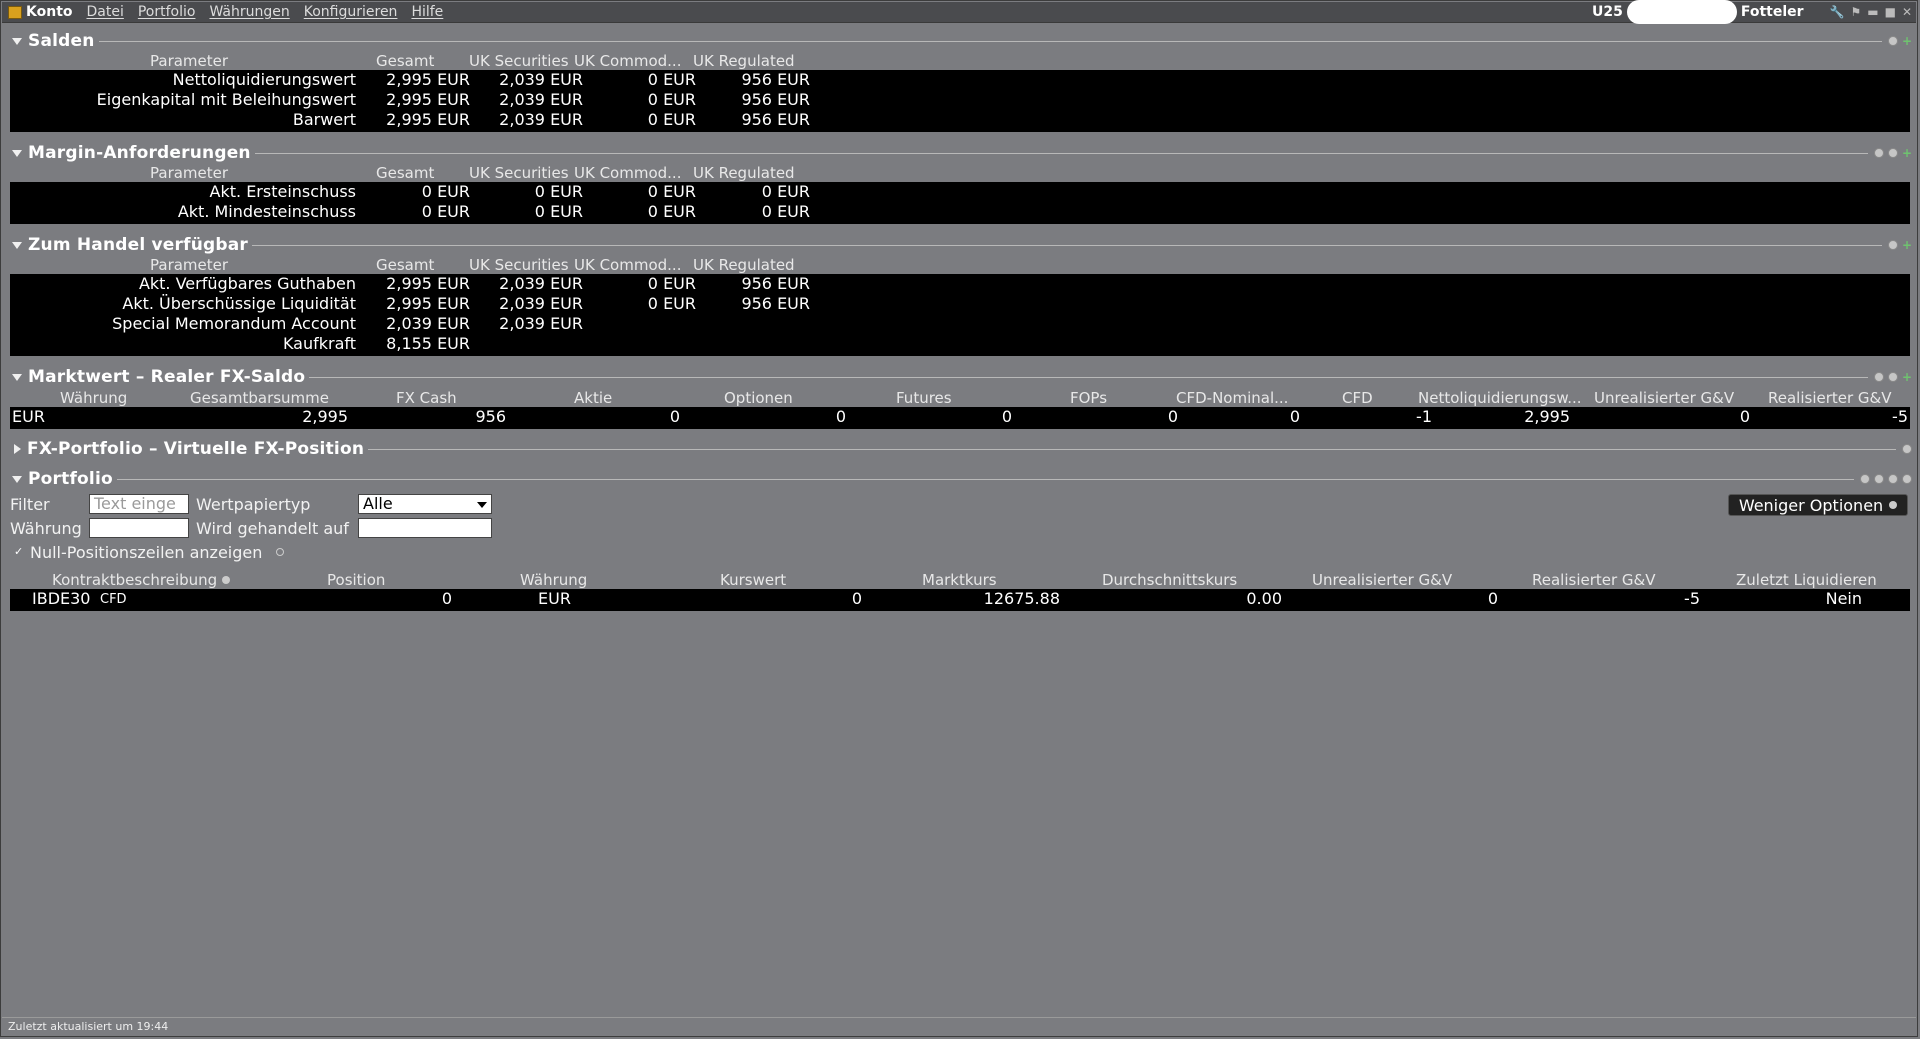 The image size is (1920, 1039). I want to click on section-title-portfolio: Portfolio, so click(70, 479).